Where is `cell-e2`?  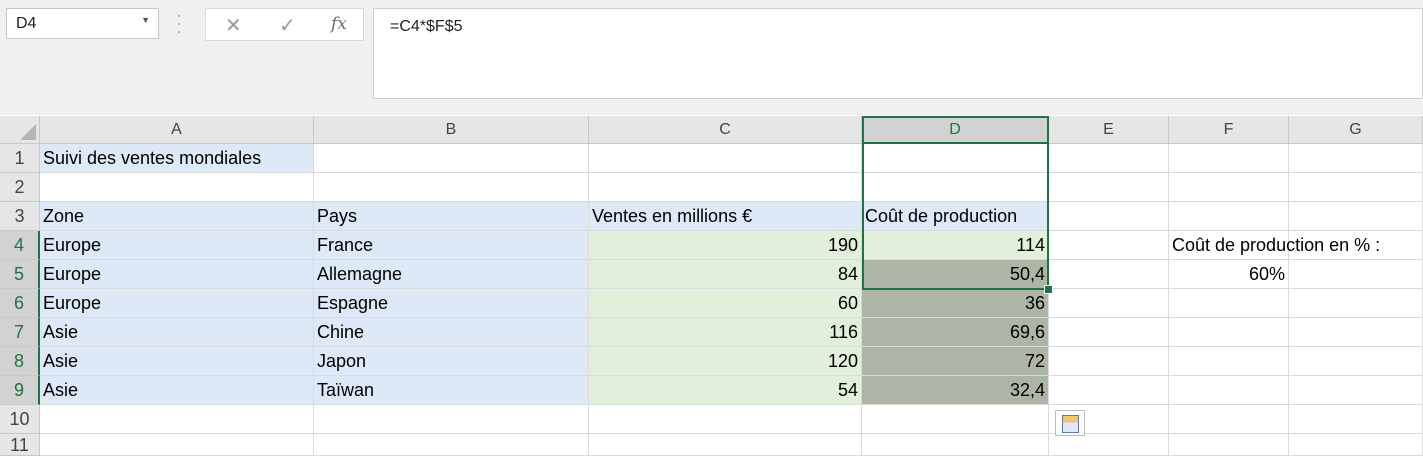
cell-e2 is located at coordinates (1109, 187).